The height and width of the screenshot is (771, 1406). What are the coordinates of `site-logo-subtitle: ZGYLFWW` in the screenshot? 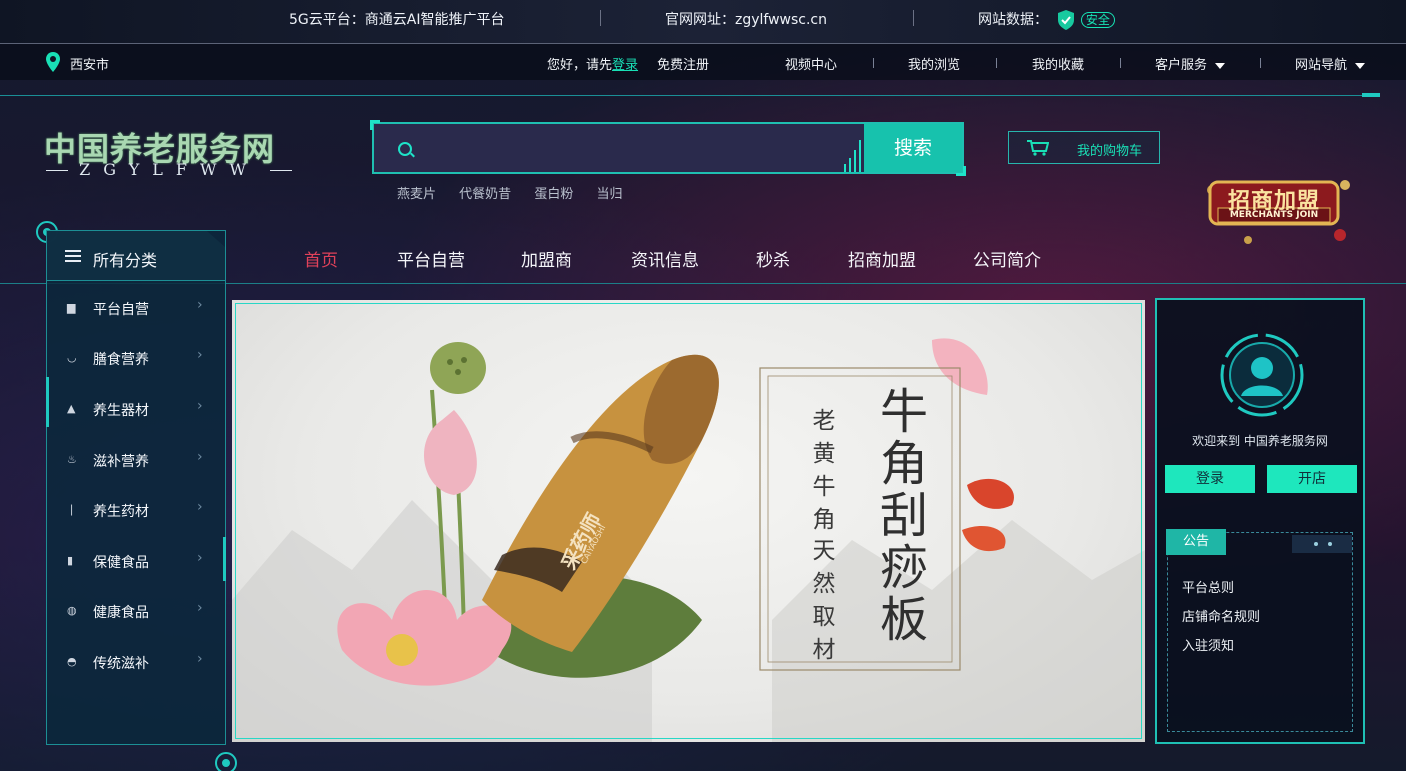 It's located at (169, 169).